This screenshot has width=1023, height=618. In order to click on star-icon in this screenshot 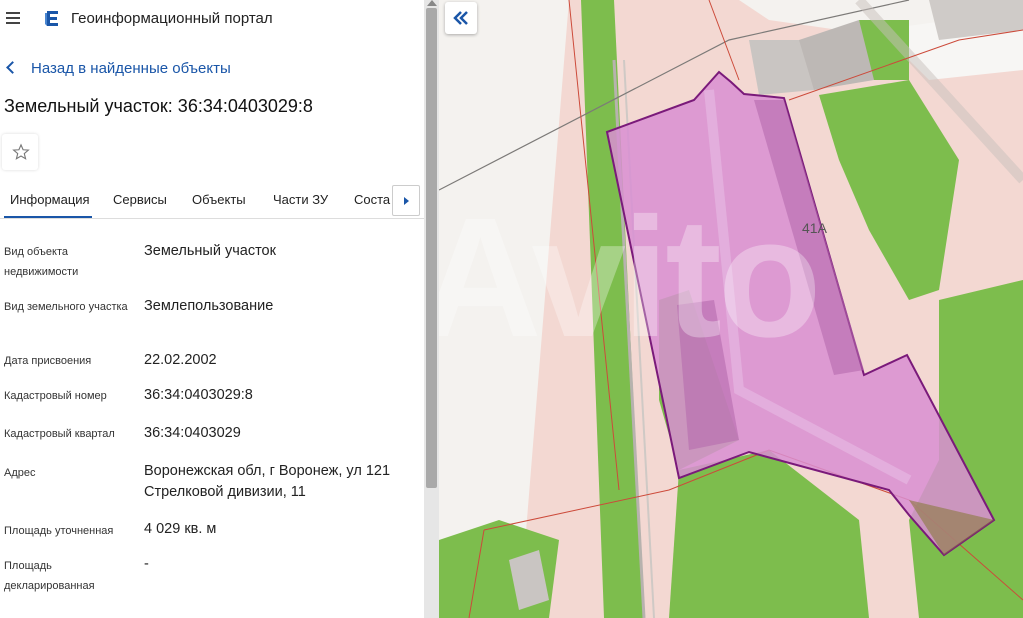, I will do `click(21, 151)`.